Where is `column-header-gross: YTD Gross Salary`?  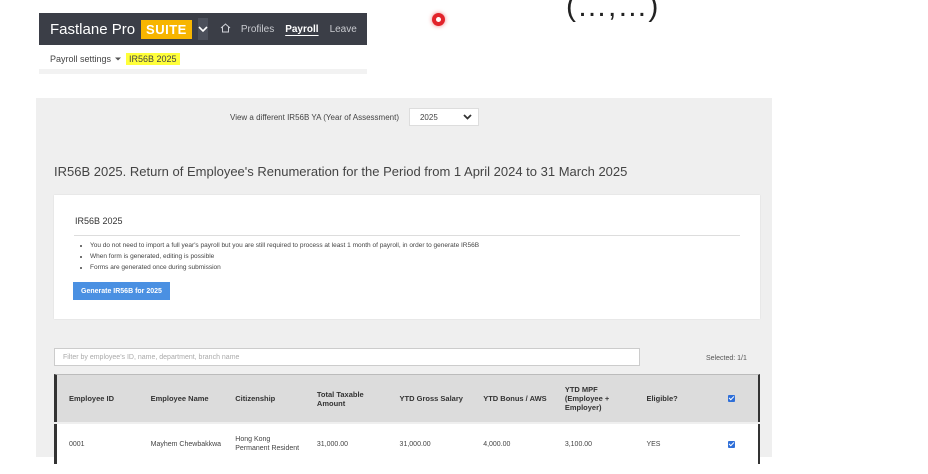
column-header-gross: YTD Gross Salary is located at coordinates (430, 398).